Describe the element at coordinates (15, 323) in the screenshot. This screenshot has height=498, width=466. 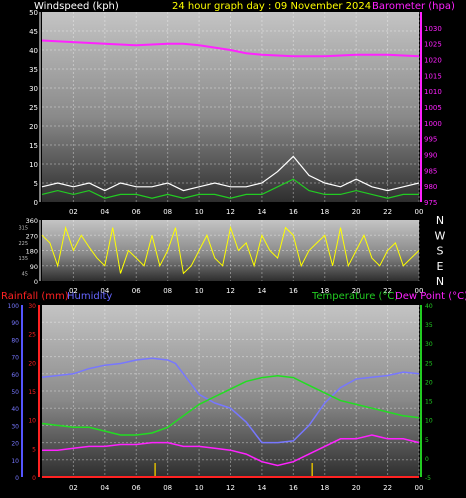
I see `y-tick-label-humidity: 90` at that location.